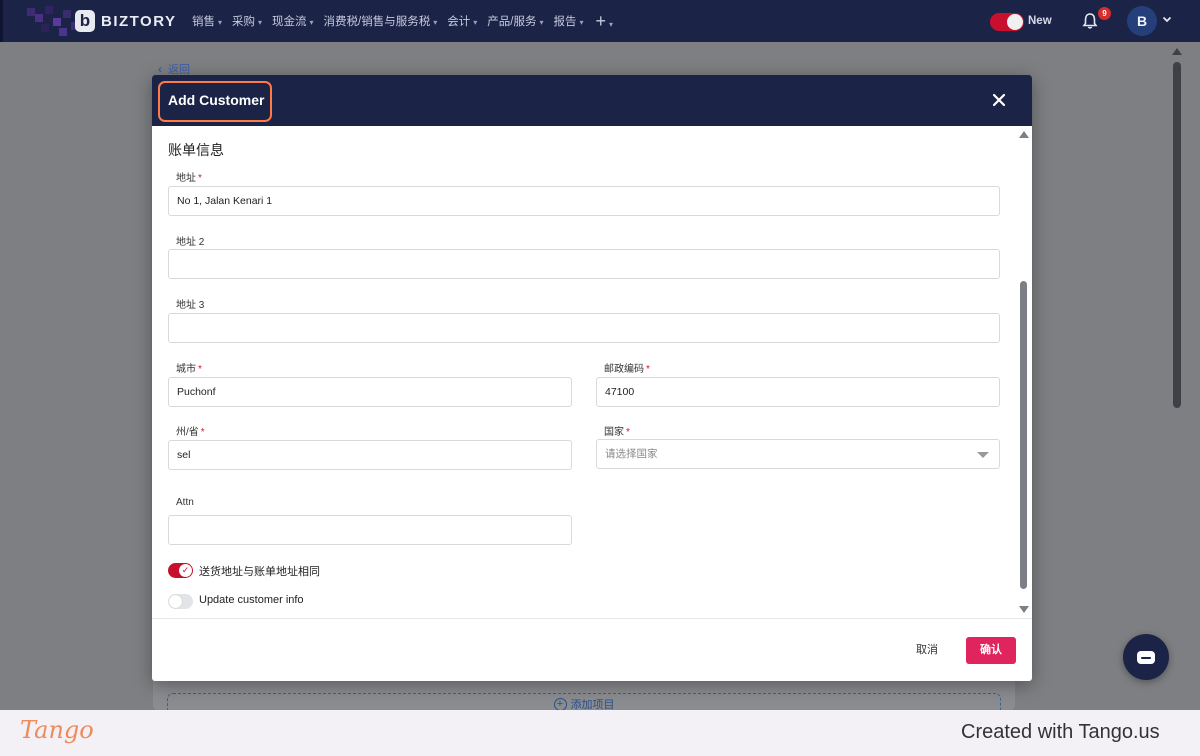  I want to click on chevron-left-icon: ‹, so click(160, 69).